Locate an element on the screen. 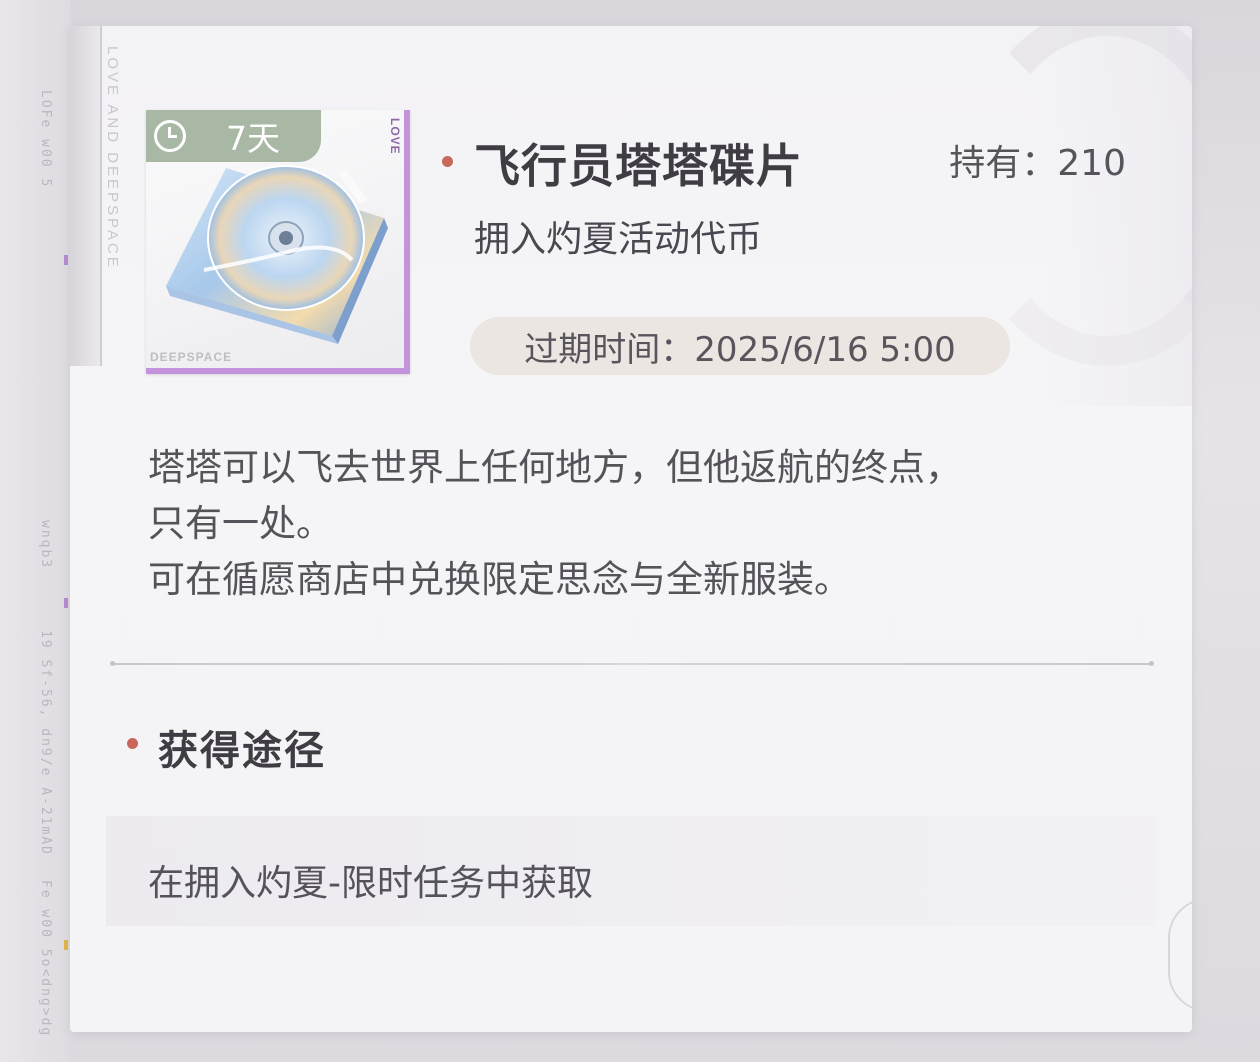 The height and width of the screenshot is (1062, 1260). section-divider is located at coordinates (632, 663).